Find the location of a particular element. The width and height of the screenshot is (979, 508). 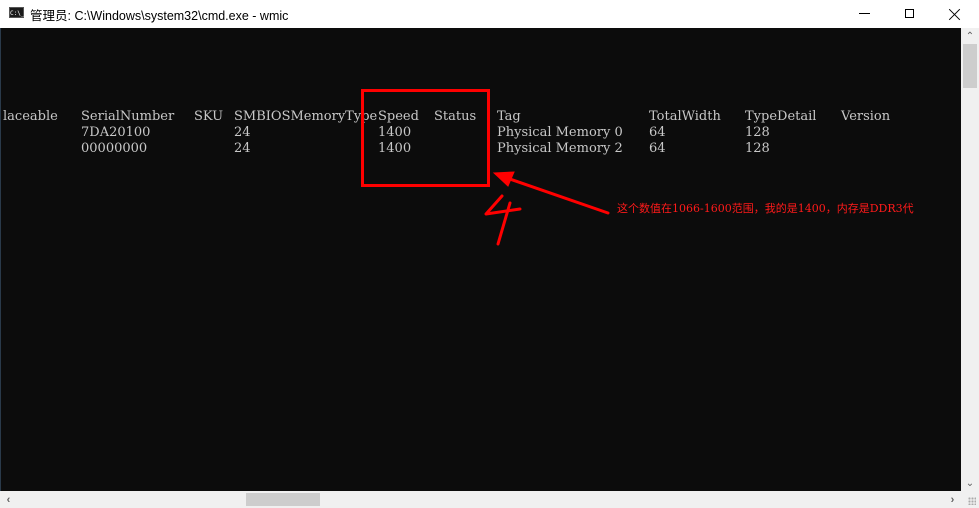

column-header-serial-number: SerialNumber is located at coordinates (128, 116).